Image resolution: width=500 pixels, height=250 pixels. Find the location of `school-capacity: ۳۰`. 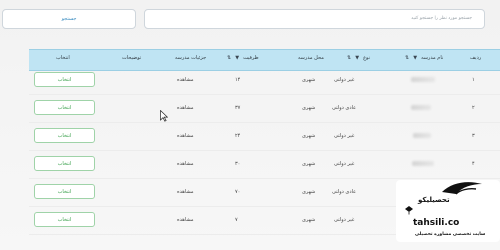

school-capacity: ۳۰ is located at coordinates (238, 164).